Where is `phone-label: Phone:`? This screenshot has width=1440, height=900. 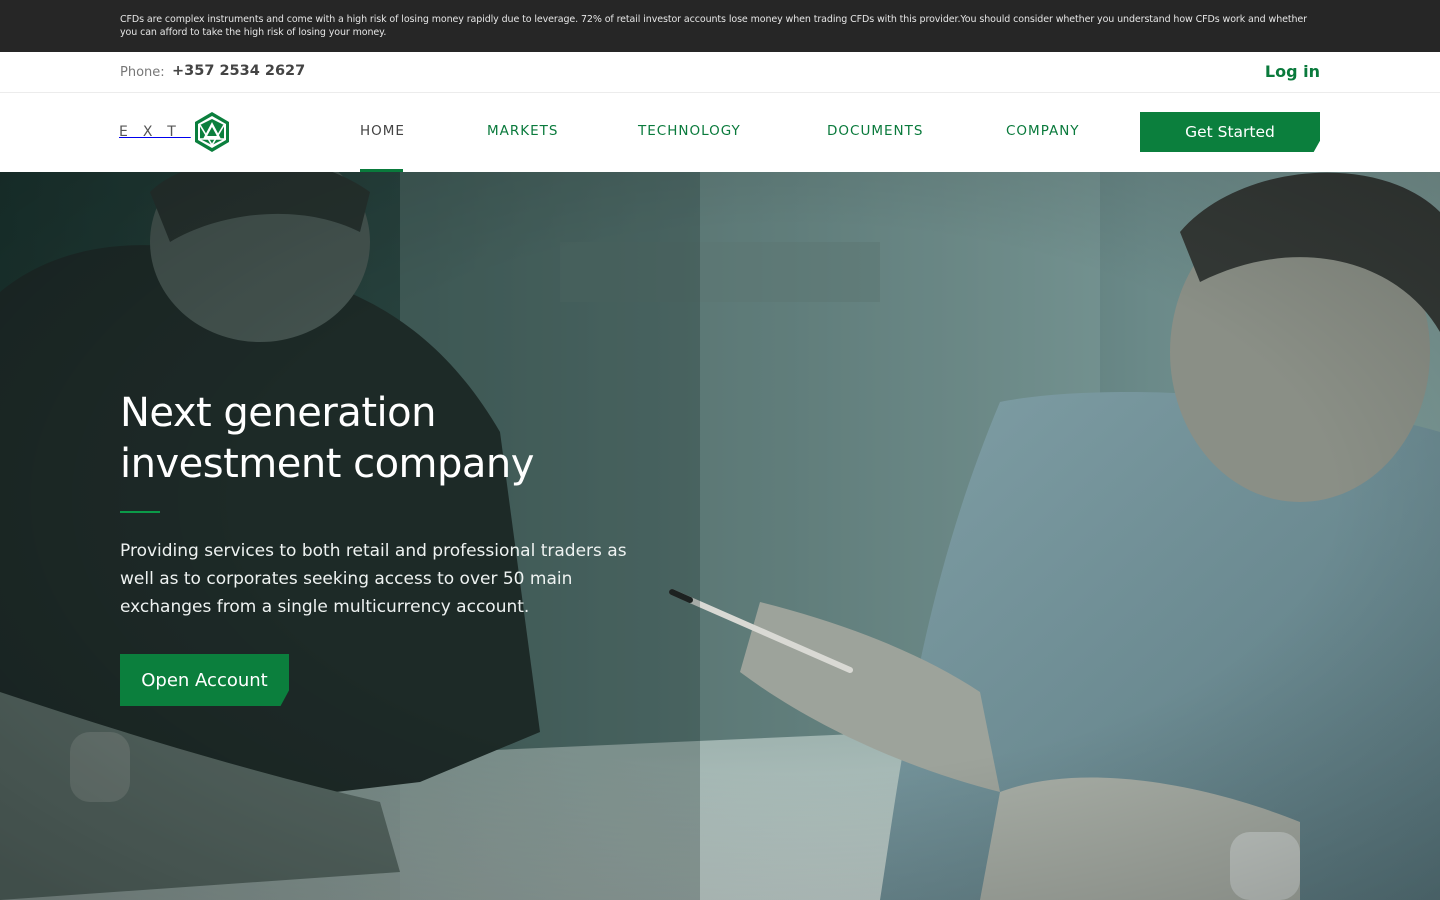 phone-label: Phone: is located at coordinates (142, 72).